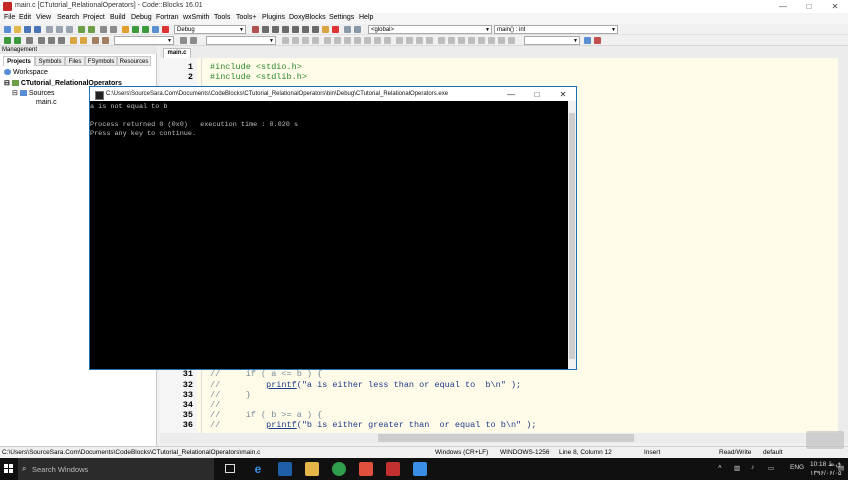 Image resolution: width=848 pixels, height=480 pixels. Describe the element at coordinates (305, 29) in the screenshot. I see `next-instruction-icon` at that location.